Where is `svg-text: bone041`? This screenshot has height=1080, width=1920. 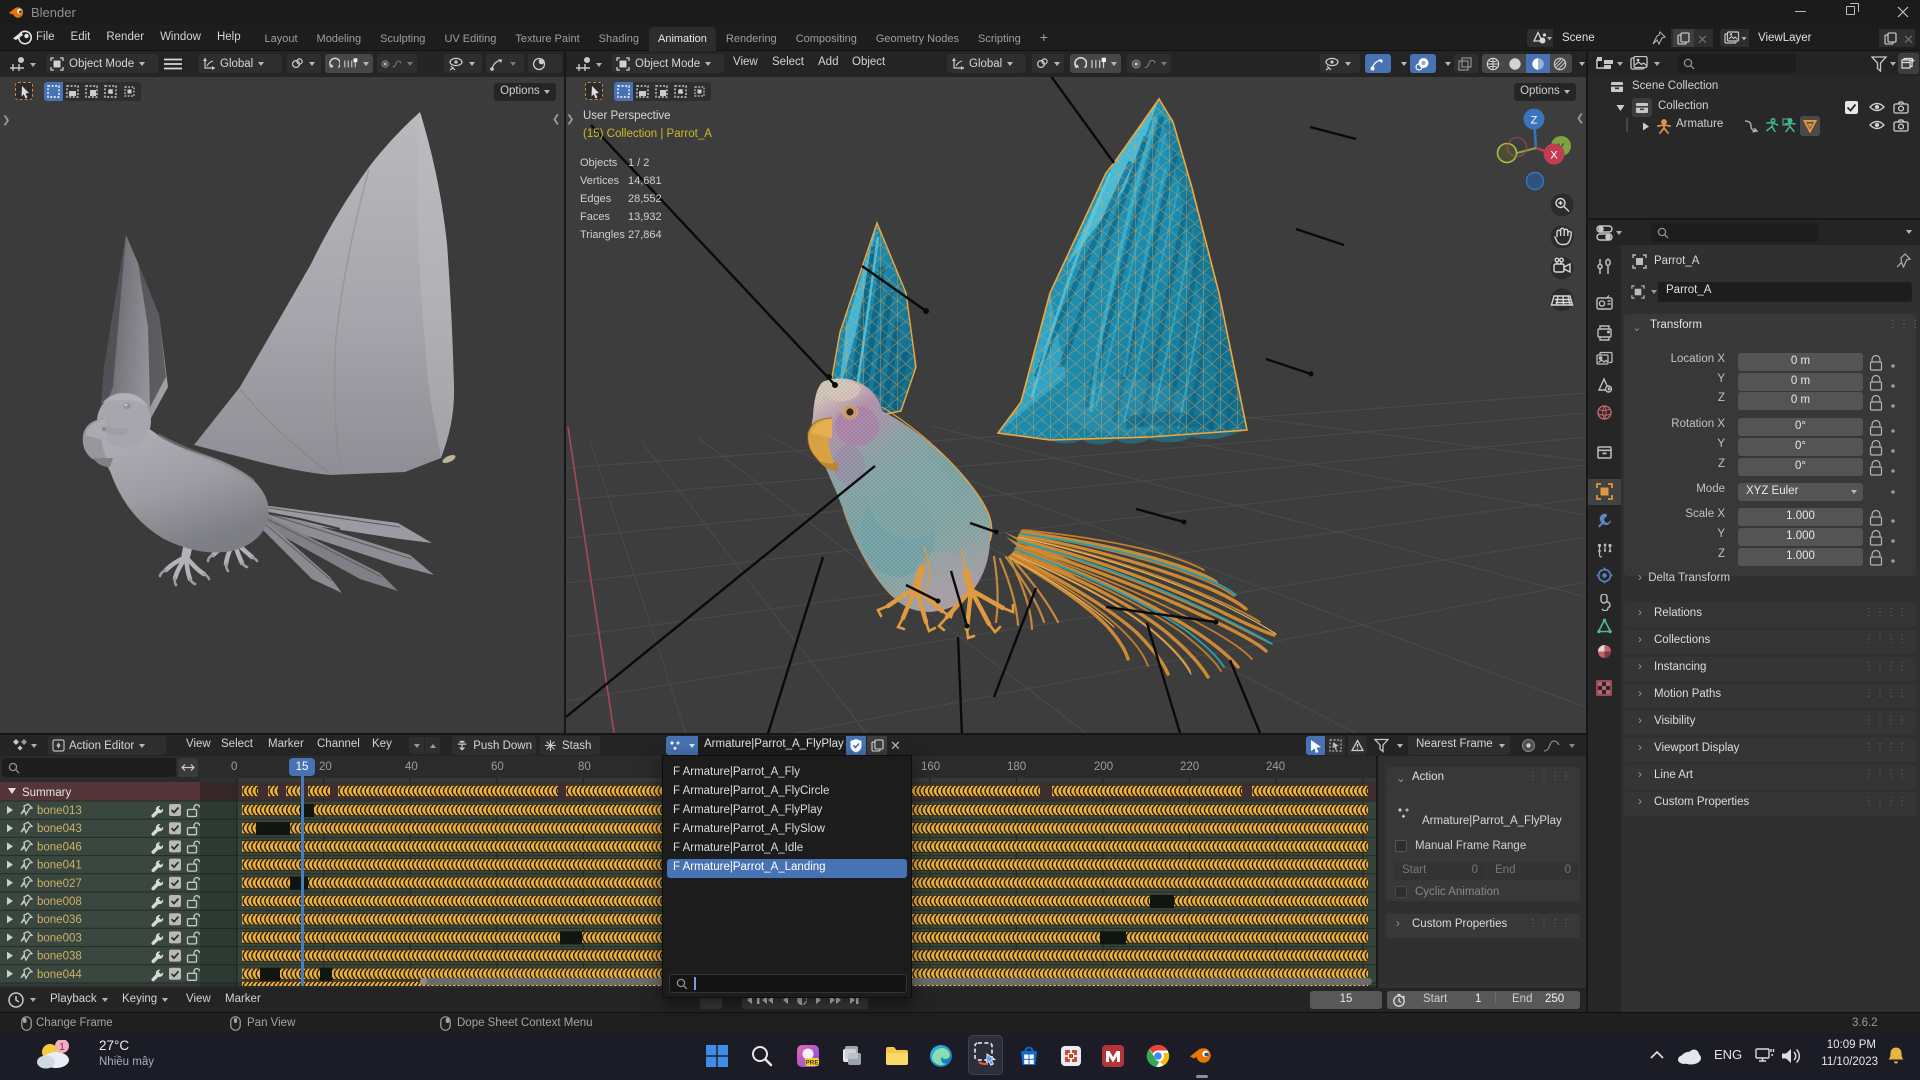 svg-text: bone041 is located at coordinates (59, 866).